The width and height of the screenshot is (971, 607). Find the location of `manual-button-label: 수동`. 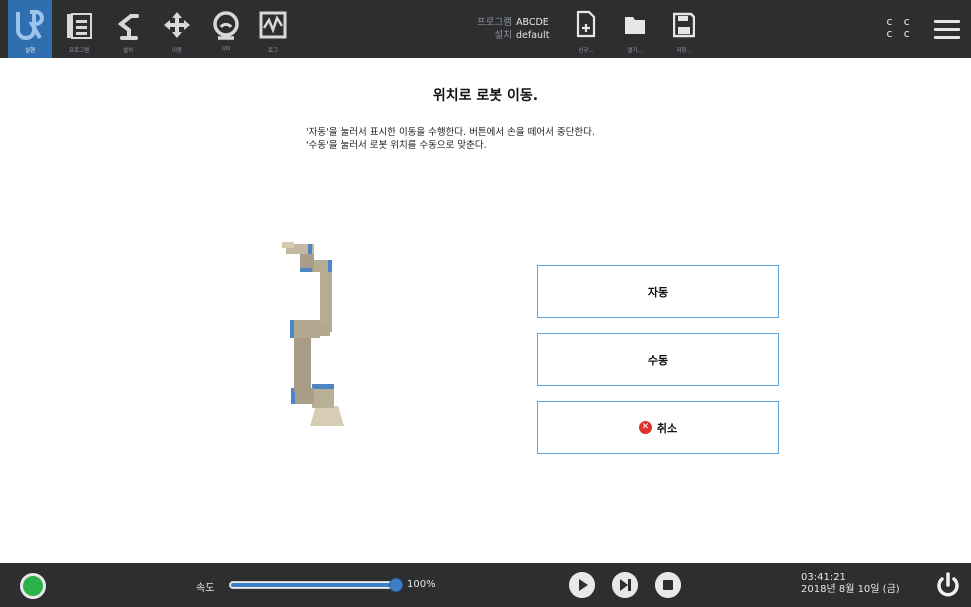

manual-button-label: 수동 is located at coordinates (658, 360).